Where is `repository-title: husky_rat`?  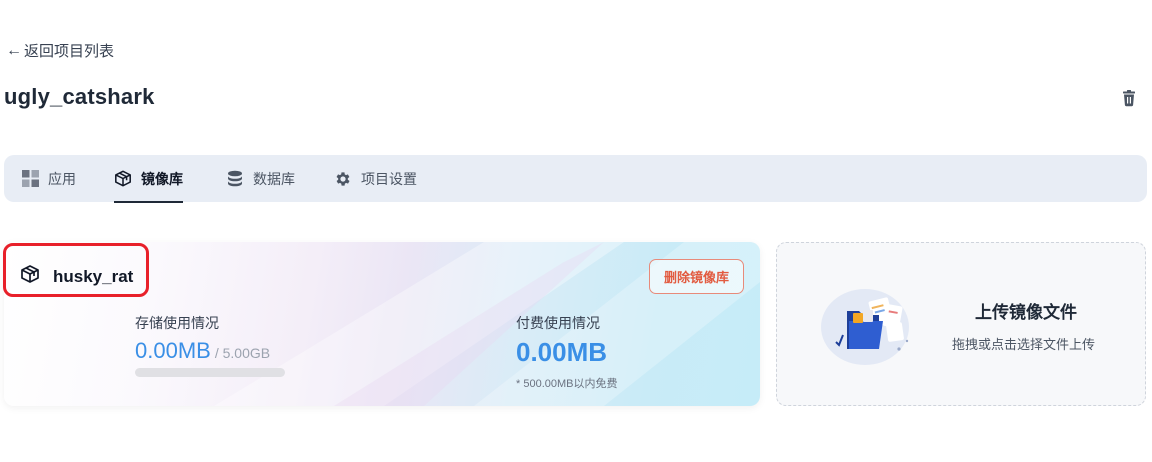
repository-title: husky_rat is located at coordinates (76, 276).